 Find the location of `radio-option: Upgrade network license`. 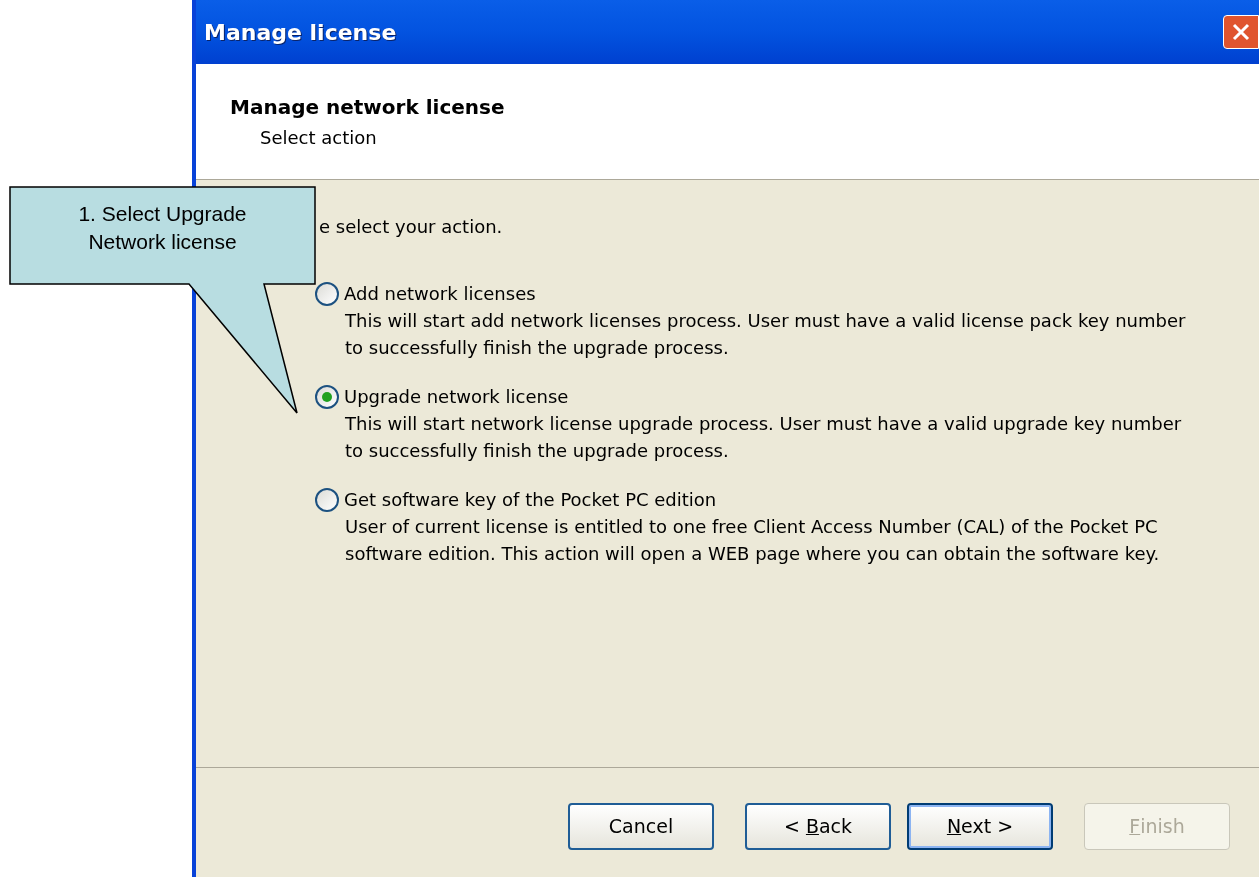

radio-option: Upgrade network license is located at coordinates (777, 397).